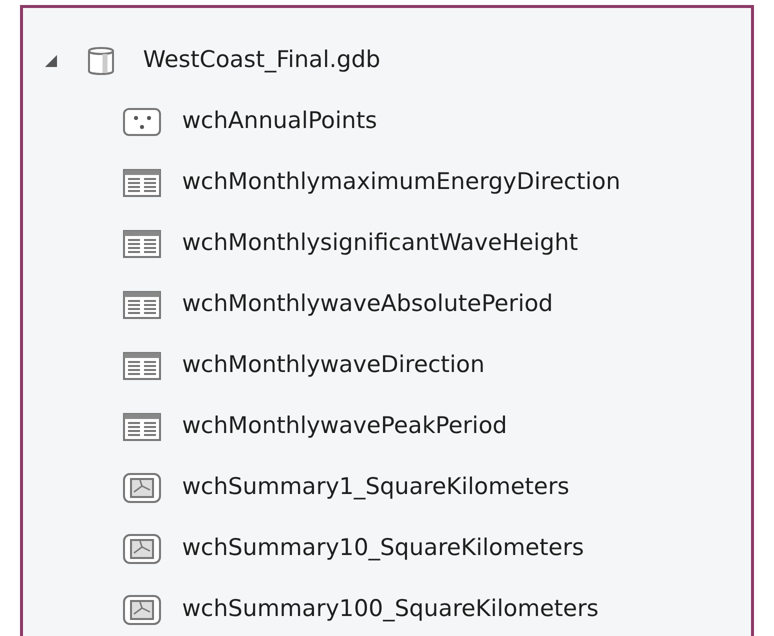 The height and width of the screenshot is (636, 774). What do you see at coordinates (390, 609) in the screenshot?
I see `tree-item-label: wchSummary100_SquareKilometers` at bounding box center [390, 609].